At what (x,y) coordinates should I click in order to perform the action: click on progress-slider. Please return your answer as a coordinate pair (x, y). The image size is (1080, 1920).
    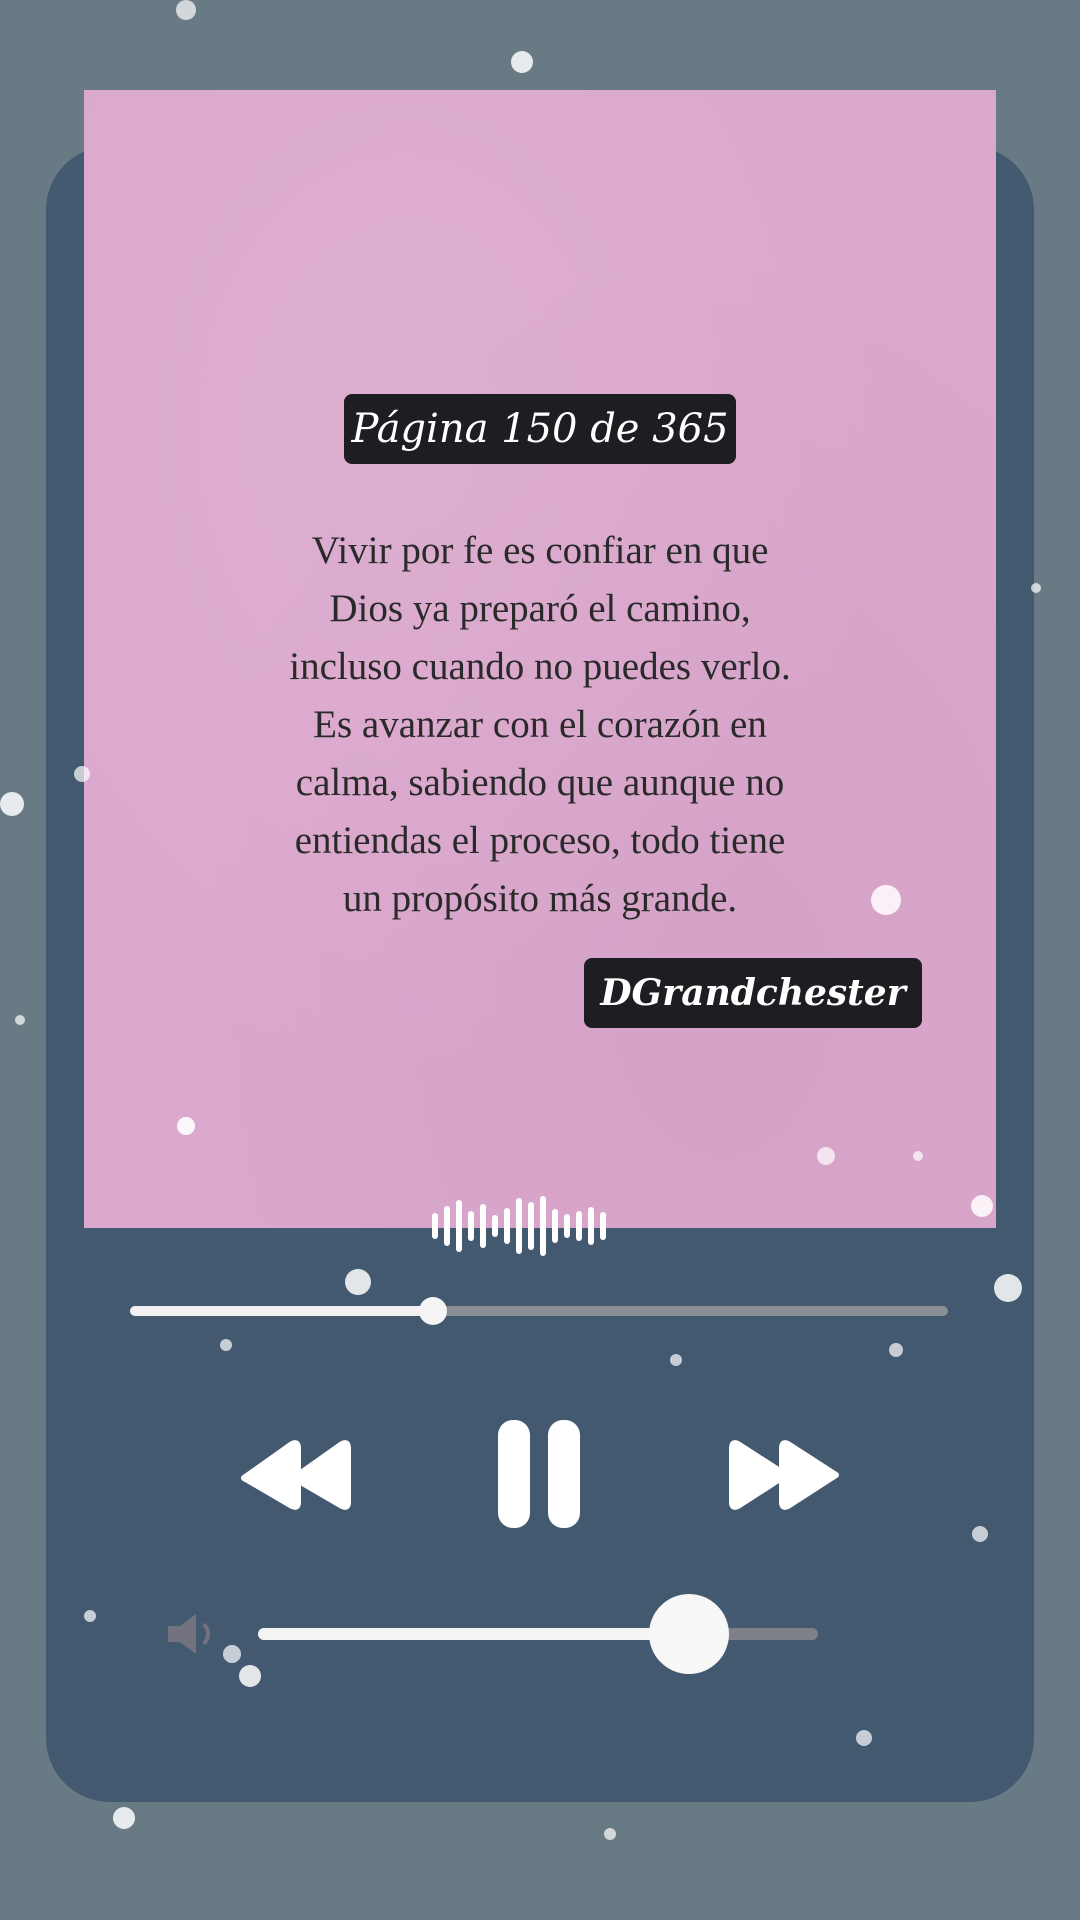
    Looking at the image, I should click on (539, 1311).